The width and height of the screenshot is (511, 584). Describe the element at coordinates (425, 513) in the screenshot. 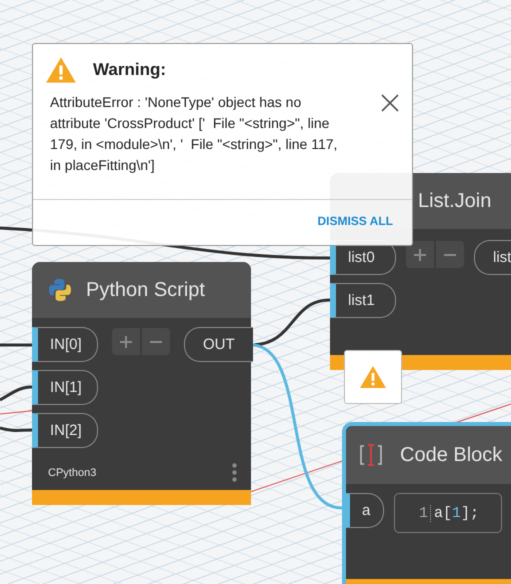

I see `line-number: 1` at that location.